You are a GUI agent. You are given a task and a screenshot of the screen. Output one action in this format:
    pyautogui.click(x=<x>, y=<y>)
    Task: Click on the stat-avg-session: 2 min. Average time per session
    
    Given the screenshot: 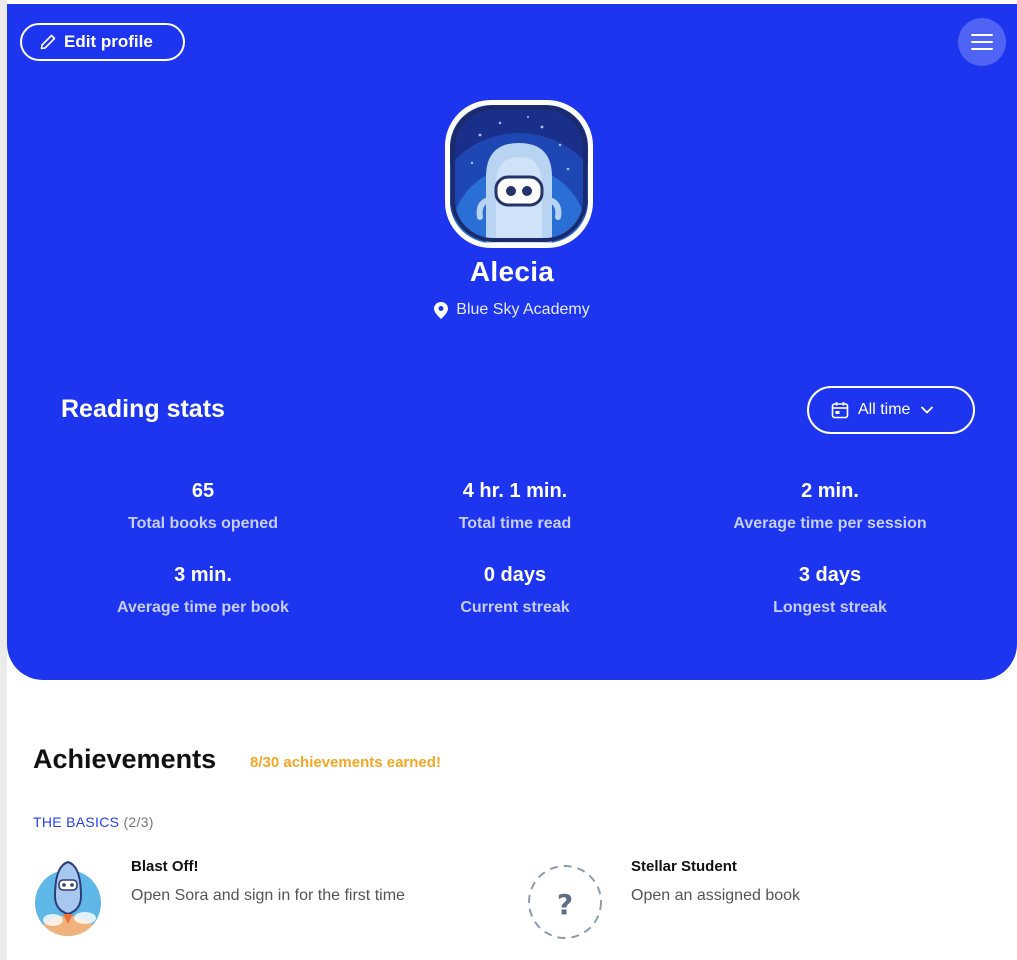 What is the action you would take?
    pyautogui.click(x=830, y=506)
    